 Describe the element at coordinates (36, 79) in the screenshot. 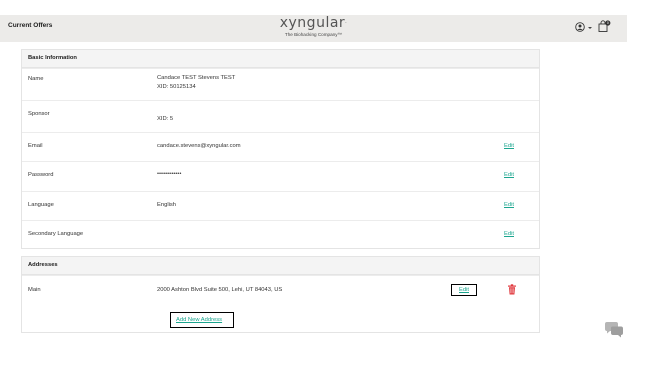

I see `name-label: Name` at that location.